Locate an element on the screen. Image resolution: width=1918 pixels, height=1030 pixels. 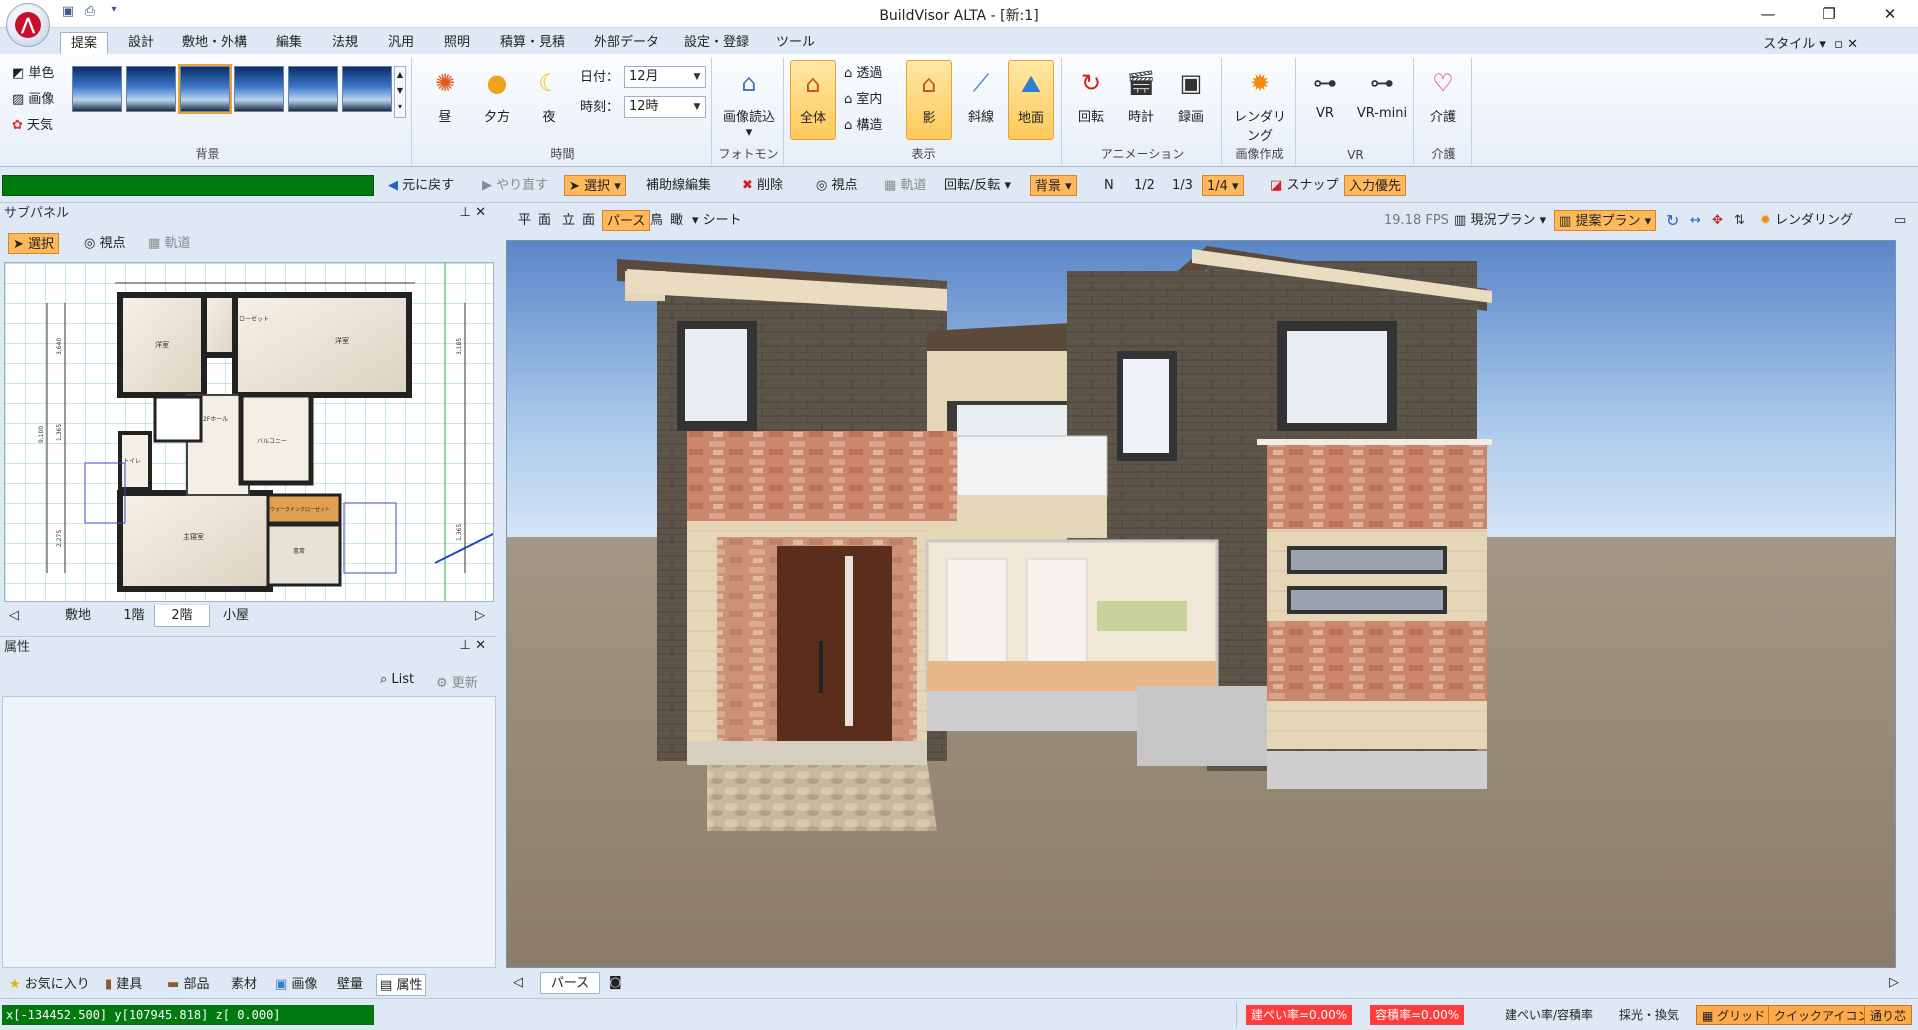
floor-tab-site: 敷地 is located at coordinates (78, 616).